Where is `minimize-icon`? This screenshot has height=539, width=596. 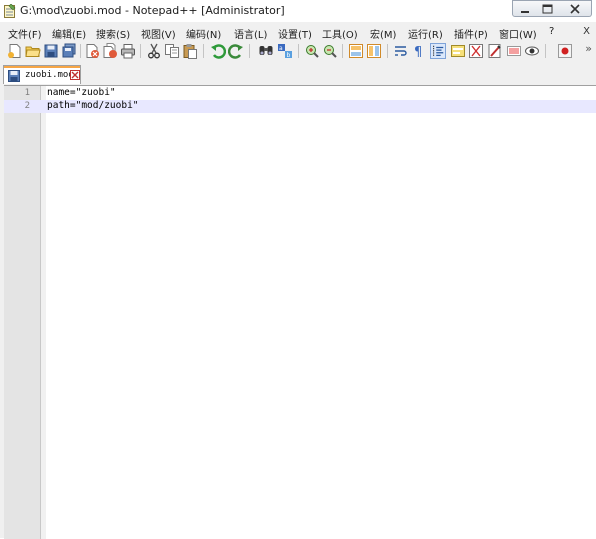
minimize-icon is located at coordinates (525, 12).